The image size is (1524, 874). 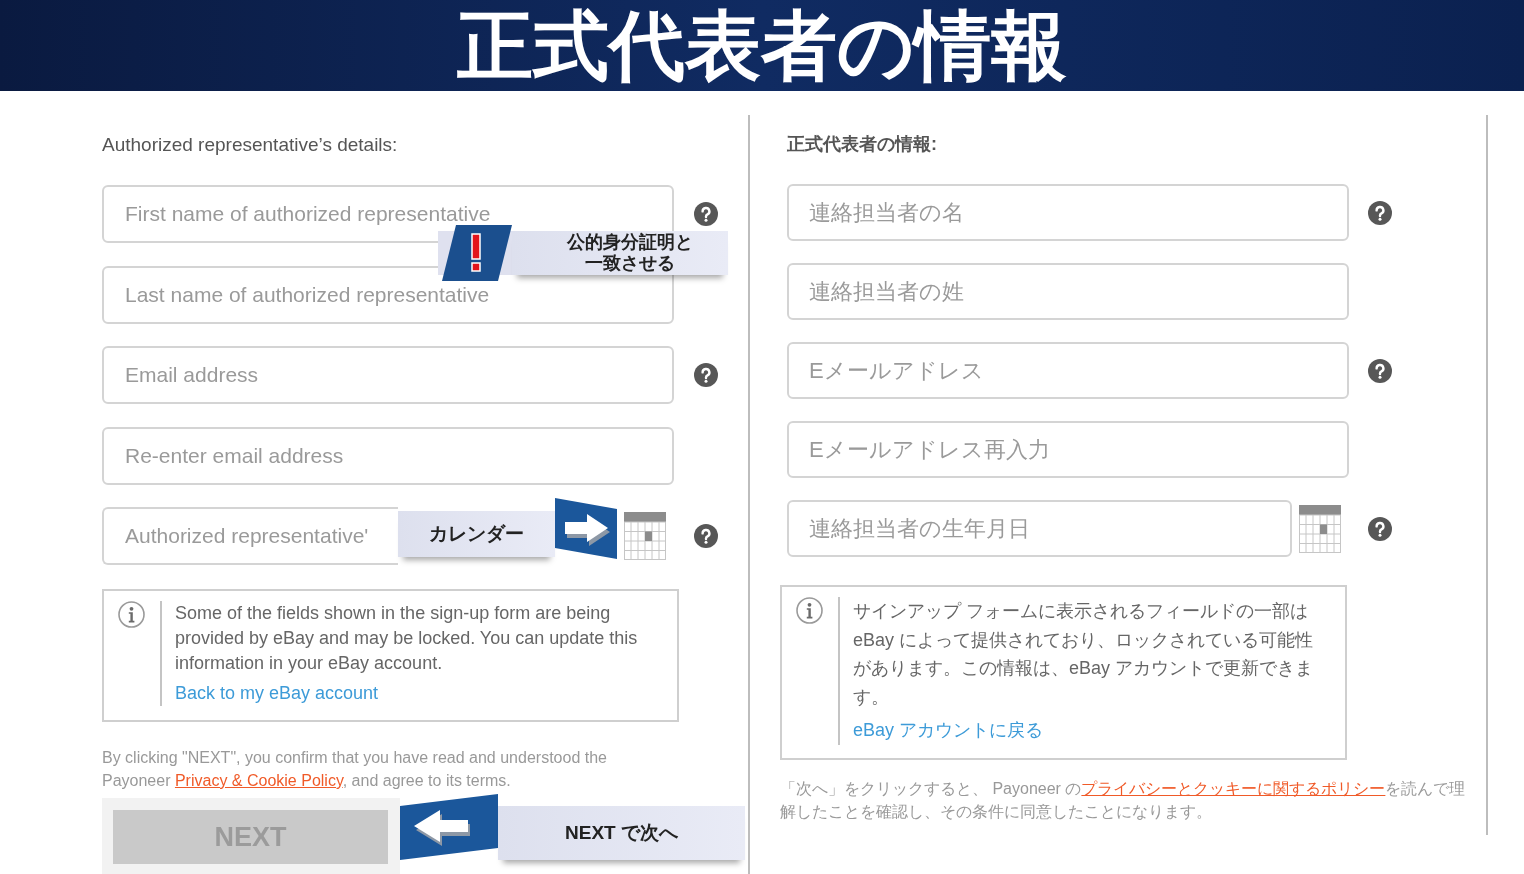 What do you see at coordinates (621, 833) in the screenshot?
I see `callout-label: NEXT で次へ` at bounding box center [621, 833].